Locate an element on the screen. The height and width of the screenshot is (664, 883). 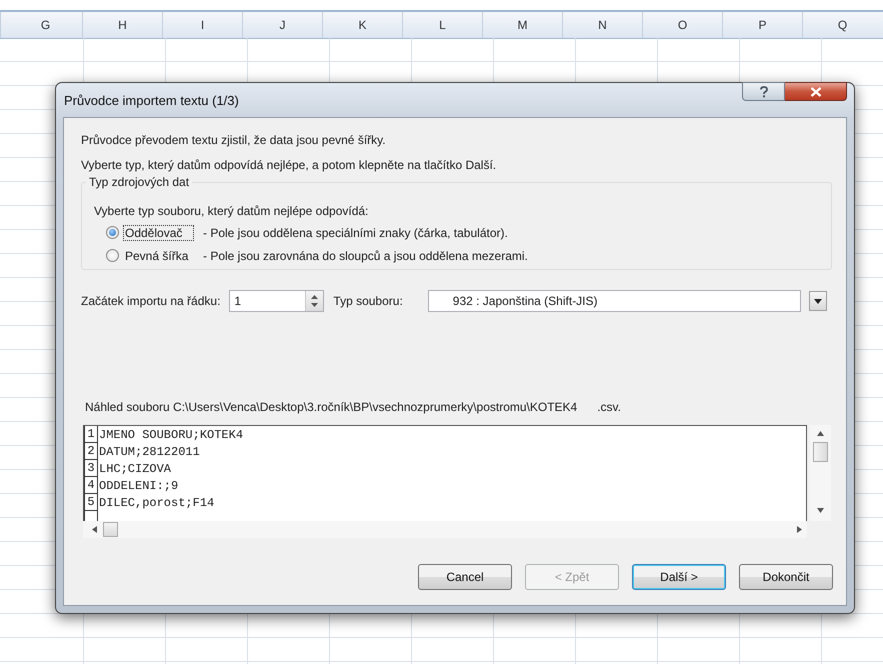
scroll-up-icon is located at coordinates (820, 433).